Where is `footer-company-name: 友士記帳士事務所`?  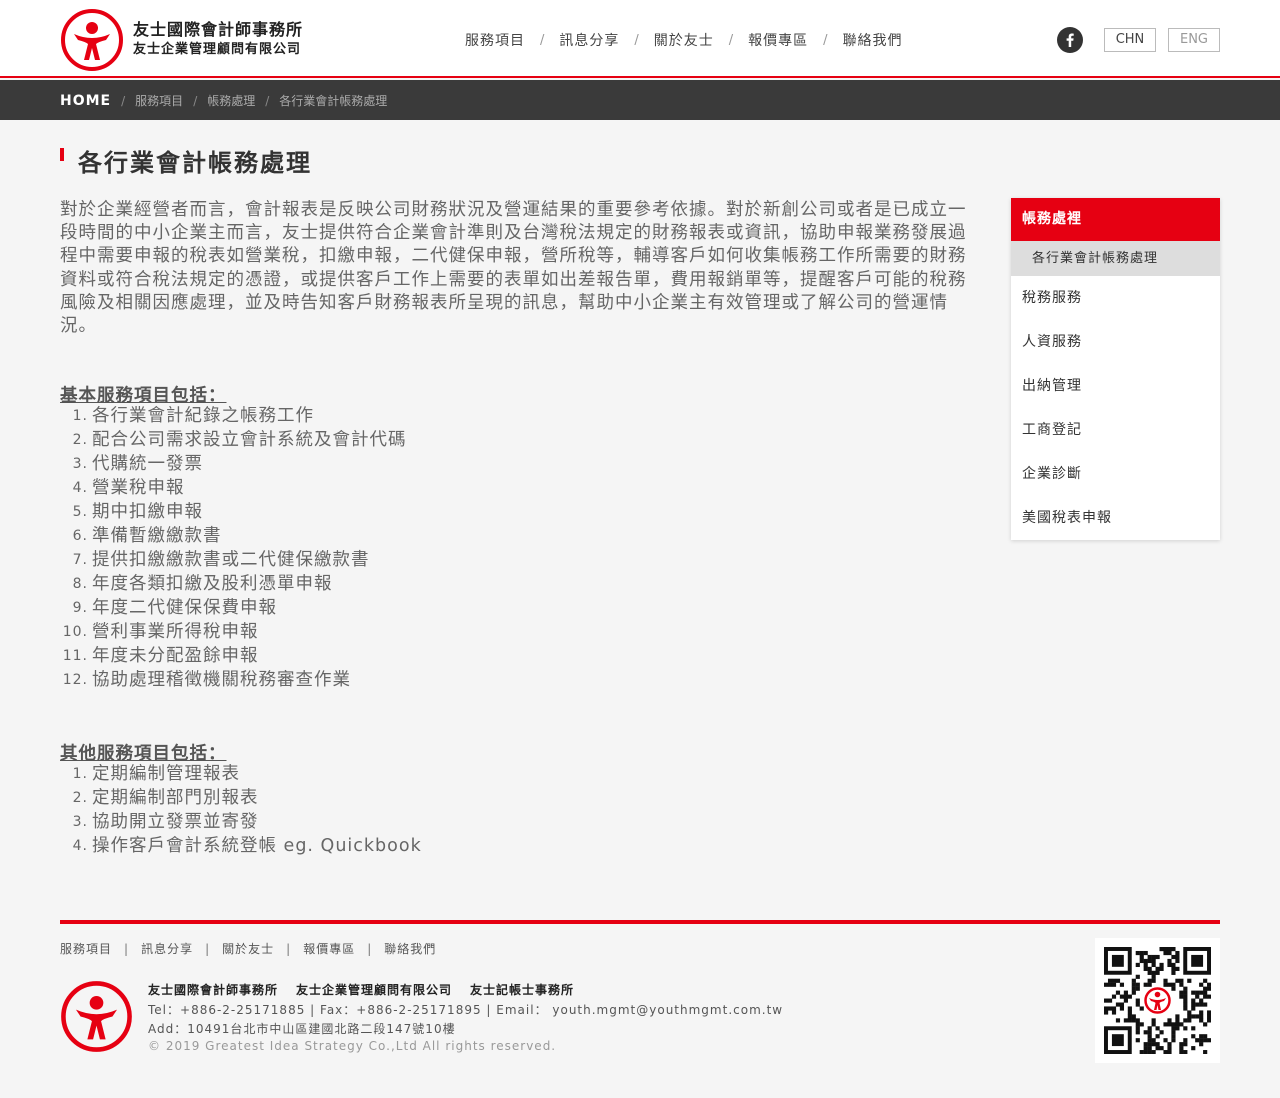 footer-company-name: 友士記帳士事務所 is located at coordinates (522, 990).